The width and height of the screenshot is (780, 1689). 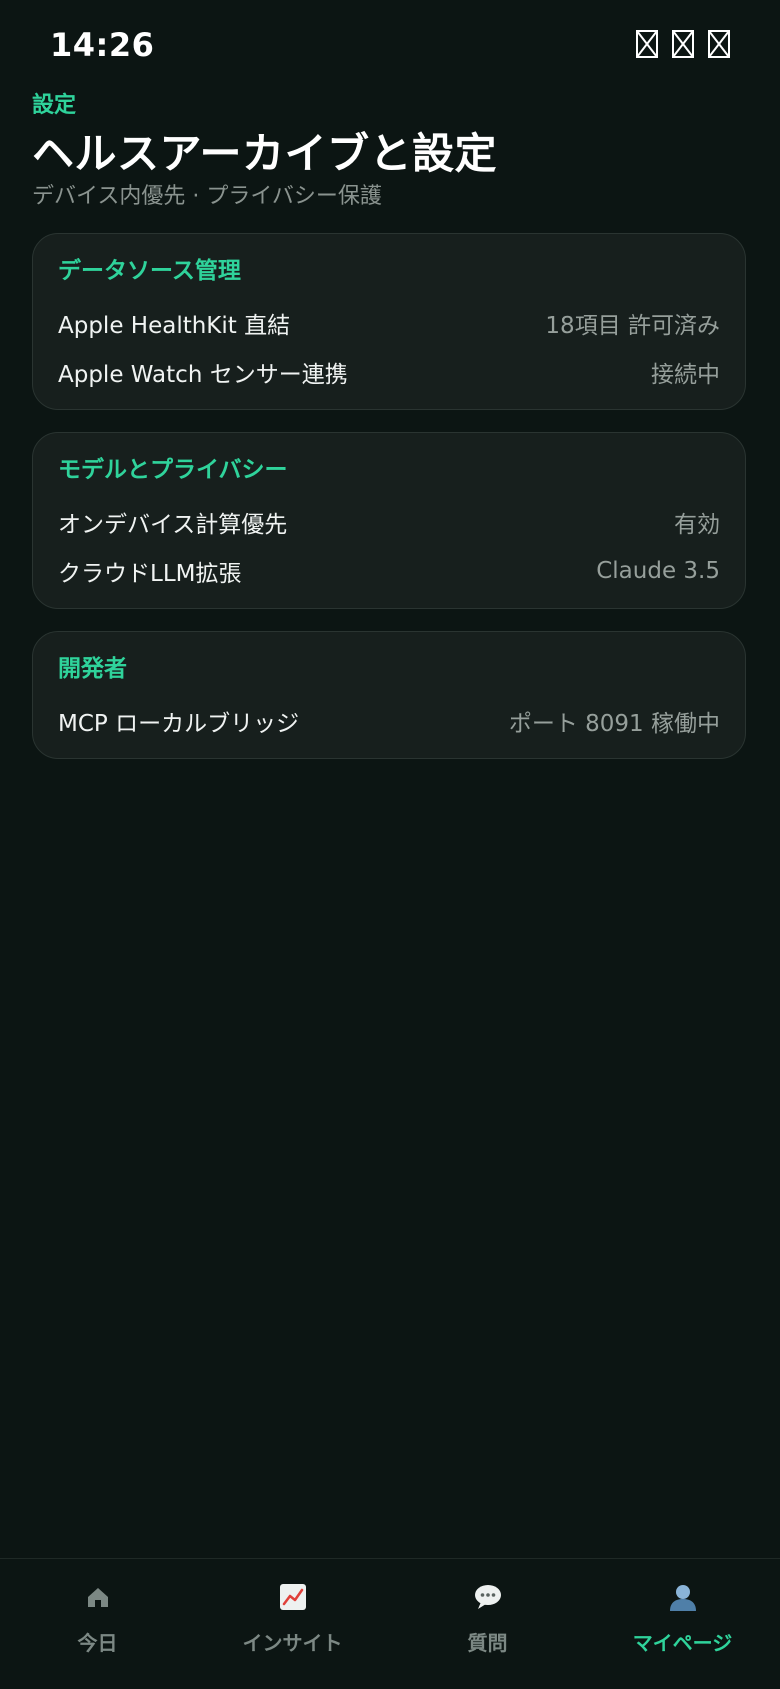 I want to click on status-bar: 14:26, so click(x=390, y=45).